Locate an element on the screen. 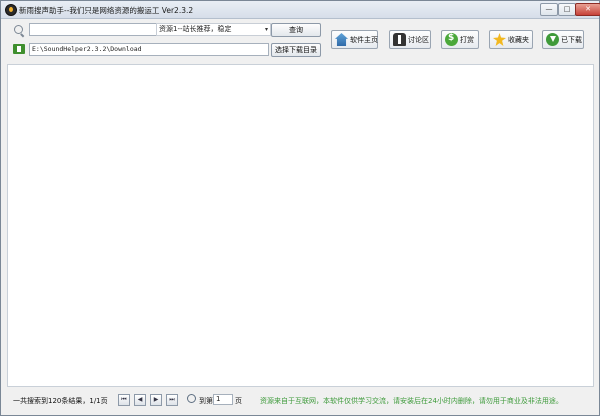 This screenshot has width=600, height=416. dollar-icon is located at coordinates (451, 39).